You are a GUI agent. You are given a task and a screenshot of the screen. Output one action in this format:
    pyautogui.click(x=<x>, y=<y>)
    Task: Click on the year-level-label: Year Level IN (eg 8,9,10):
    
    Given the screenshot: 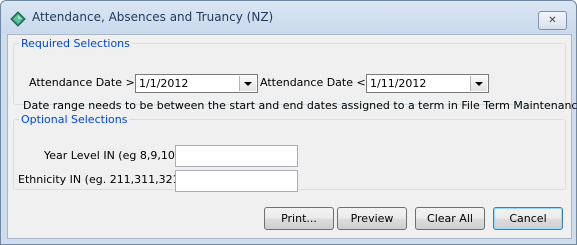 What is the action you would take?
    pyautogui.click(x=113, y=155)
    